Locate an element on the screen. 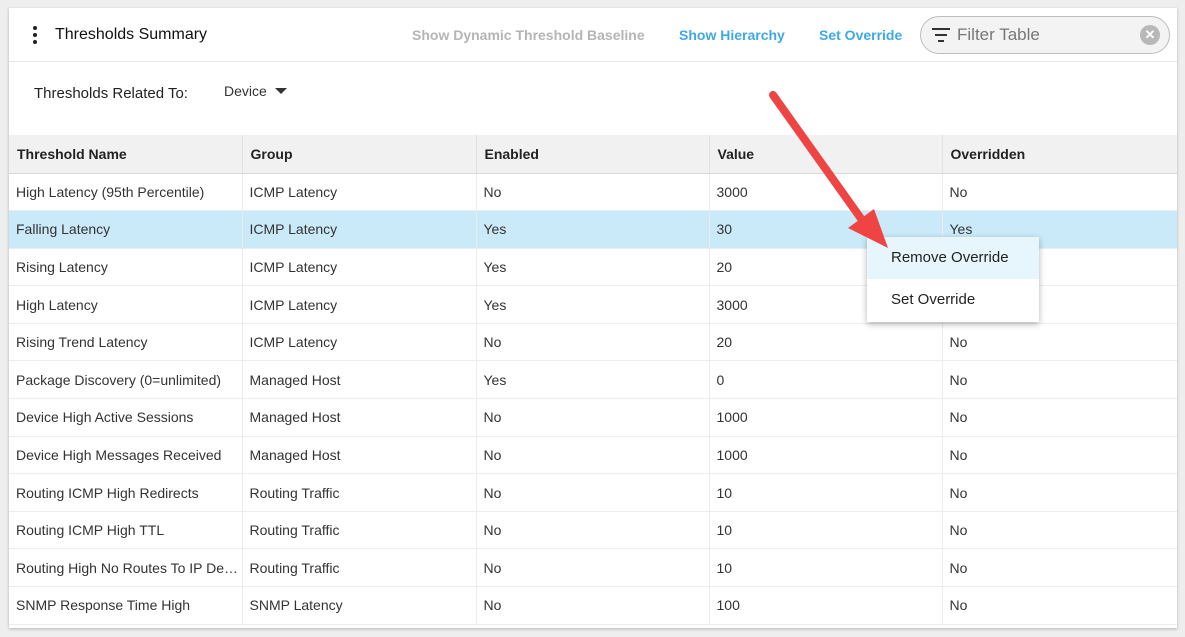  set-override-menu-item: Set Override is located at coordinates (953, 300).